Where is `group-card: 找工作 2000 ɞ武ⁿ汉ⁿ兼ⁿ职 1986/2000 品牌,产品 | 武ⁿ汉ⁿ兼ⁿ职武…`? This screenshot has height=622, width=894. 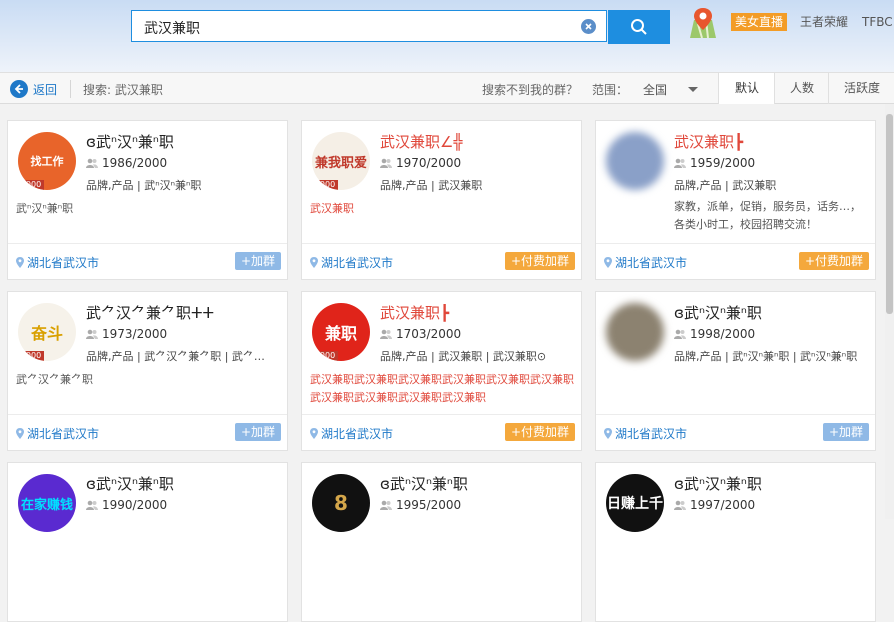
group-card: 找工作 2000 ɞ武ⁿ汉ⁿ兼ⁿ职 1986/2000 品牌,产品 | 武ⁿ汉ⁿ兼ⁿ职武… is located at coordinates (147, 200).